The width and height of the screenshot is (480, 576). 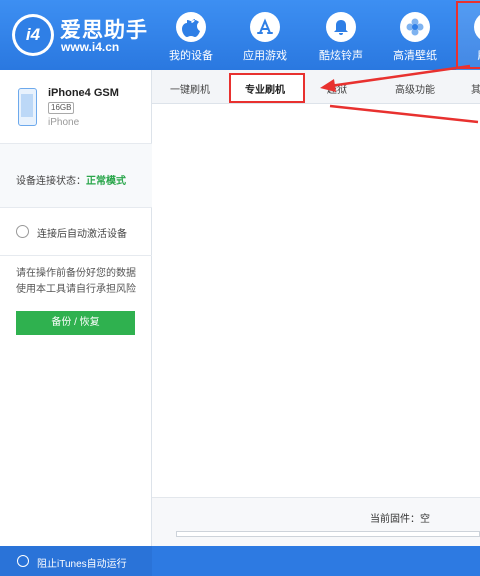 What do you see at coordinates (82, 234) in the screenshot?
I see `auto-activate-label: 连接后自动激活设备` at bounding box center [82, 234].